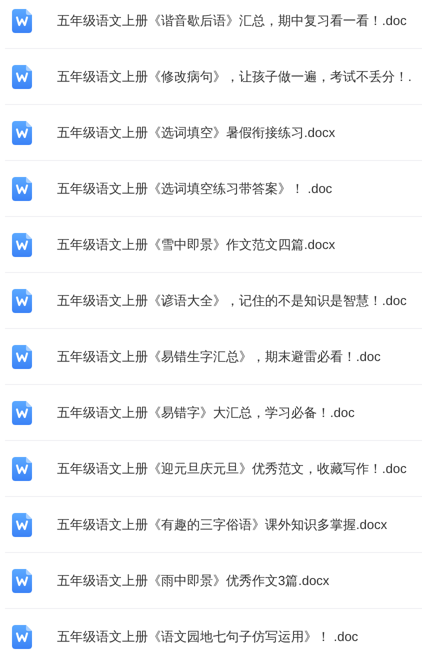 Image resolution: width=422 pixels, height=654 pixels. What do you see at coordinates (222, 524) in the screenshot?
I see `file-name: 五年级语文上册《有趣的三字俗语》课外知识多掌握.docx` at bounding box center [222, 524].